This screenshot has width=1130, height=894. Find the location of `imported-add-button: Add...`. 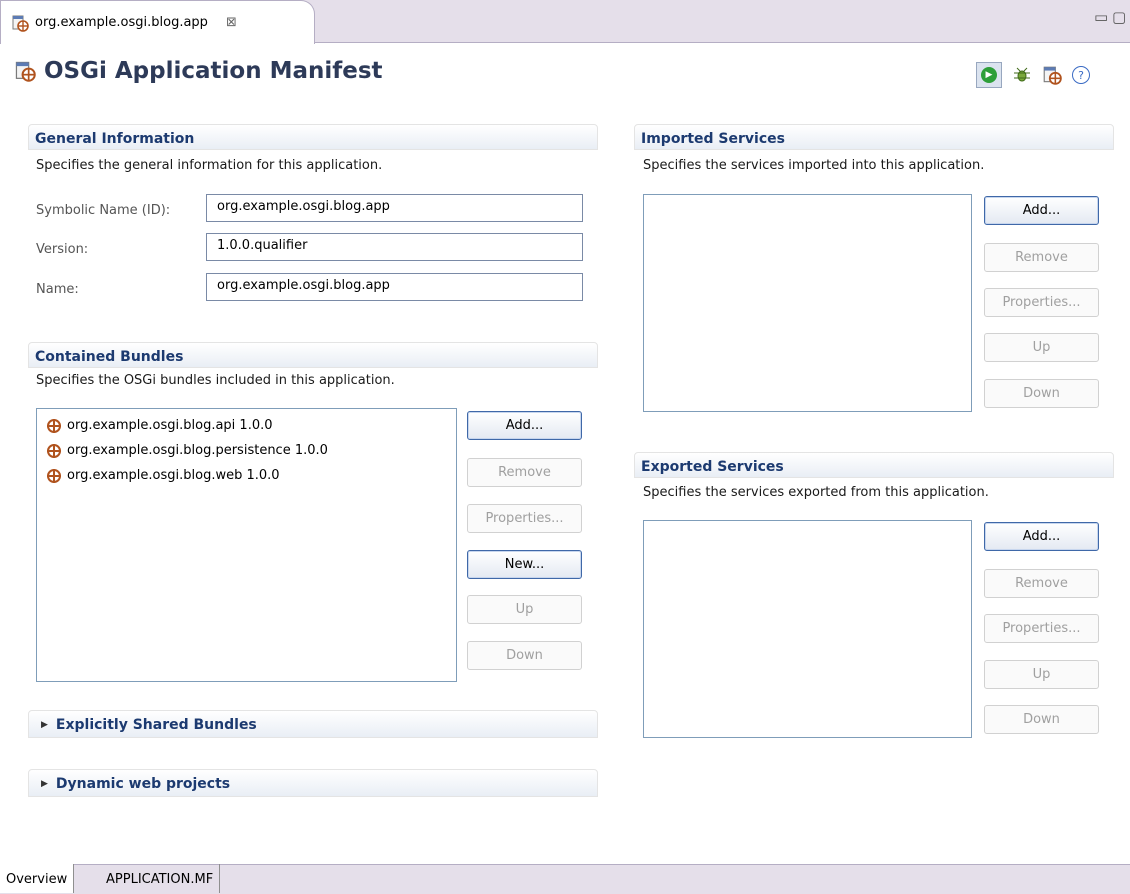

imported-add-button: Add... is located at coordinates (1041, 210).